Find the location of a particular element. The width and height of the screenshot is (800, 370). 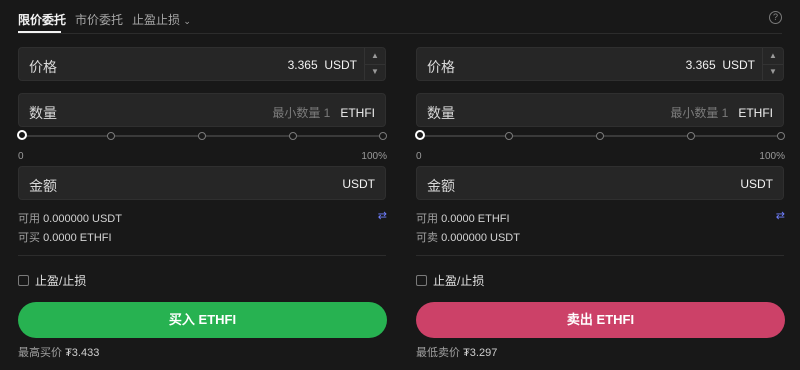

buy-best-price: 最高买价 ₮3.433 is located at coordinates (58, 352).